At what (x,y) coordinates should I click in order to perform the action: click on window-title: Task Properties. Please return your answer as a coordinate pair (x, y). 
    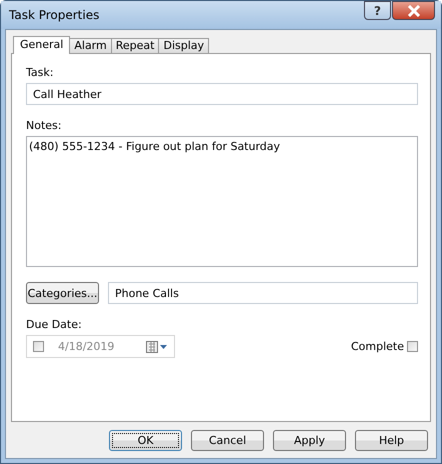
    Looking at the image, I should click on (54, 15).